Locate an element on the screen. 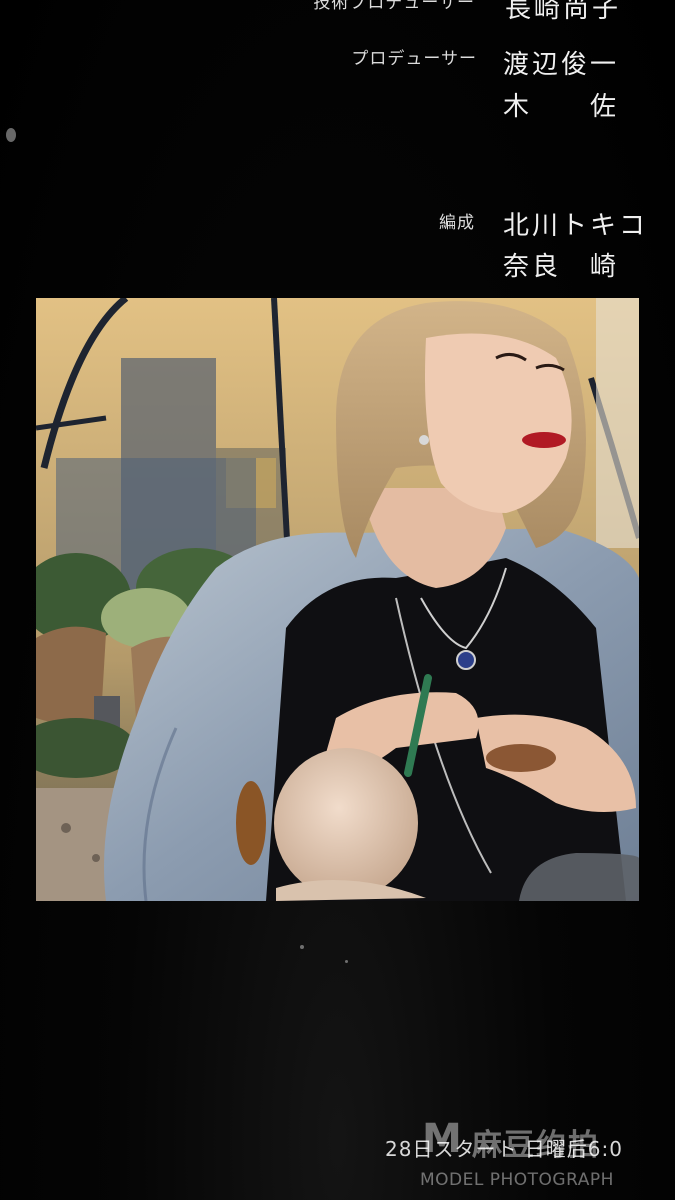 Image resolution: width=675 pixels, height=1200 pixels. credit-role-composition: 編成 is located at coordinates (457, 223).